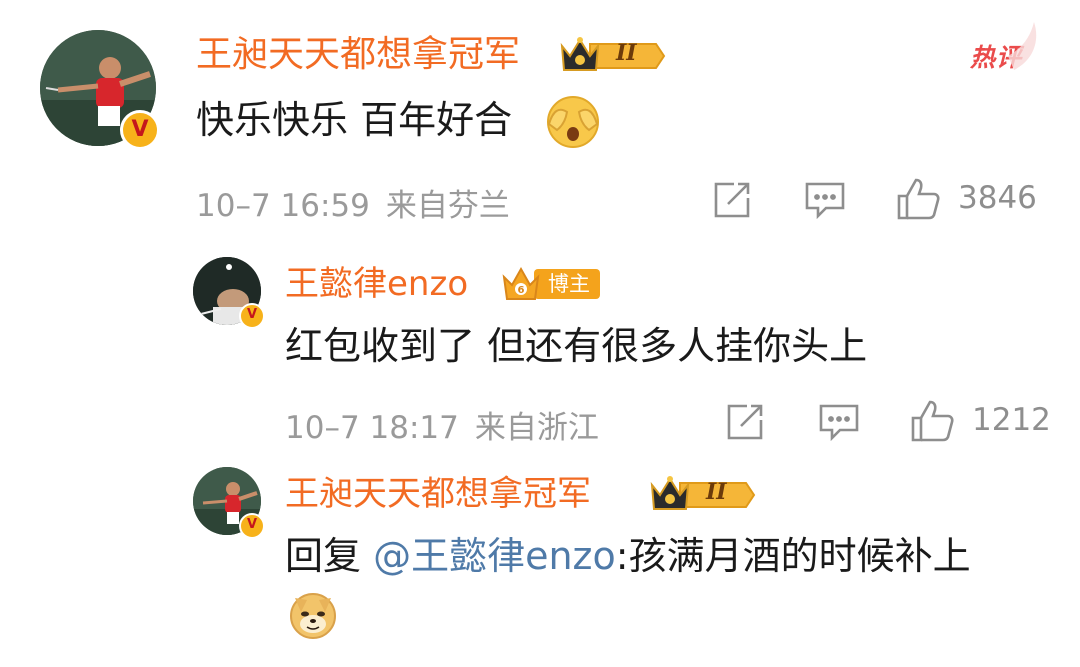 This screenshot has width=1080, height=667. I want to click on like-count: 1212, so click(1011, 420).